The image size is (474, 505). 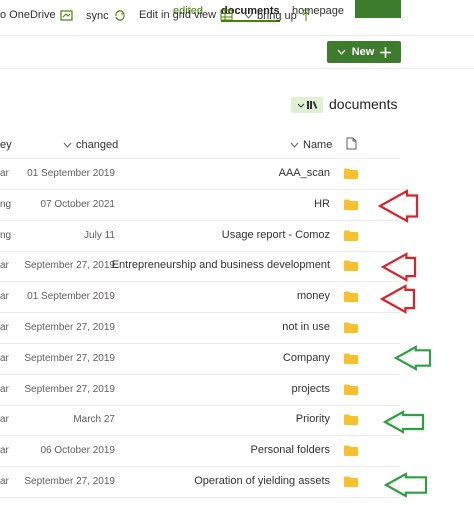 What do you see at coordinates (94, 420) in the screenshot?
I see `row-changed-date: March 27` at bounding box center [94, 420].